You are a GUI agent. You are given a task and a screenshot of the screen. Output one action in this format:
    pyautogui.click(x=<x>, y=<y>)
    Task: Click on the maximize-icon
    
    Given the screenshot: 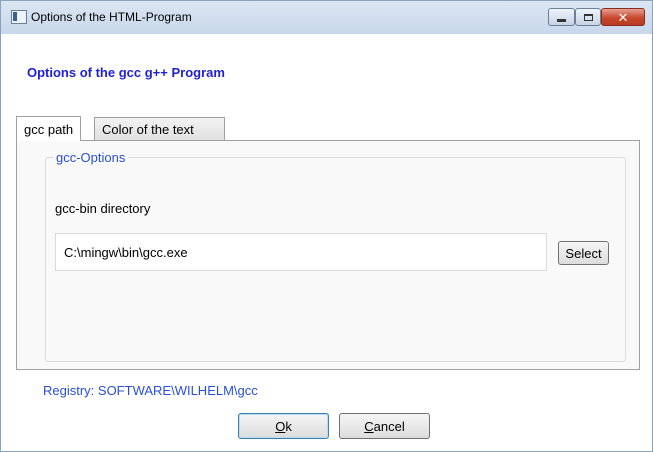 What is the action you would take?
    pyautogui.click(x=588, y=17)
    